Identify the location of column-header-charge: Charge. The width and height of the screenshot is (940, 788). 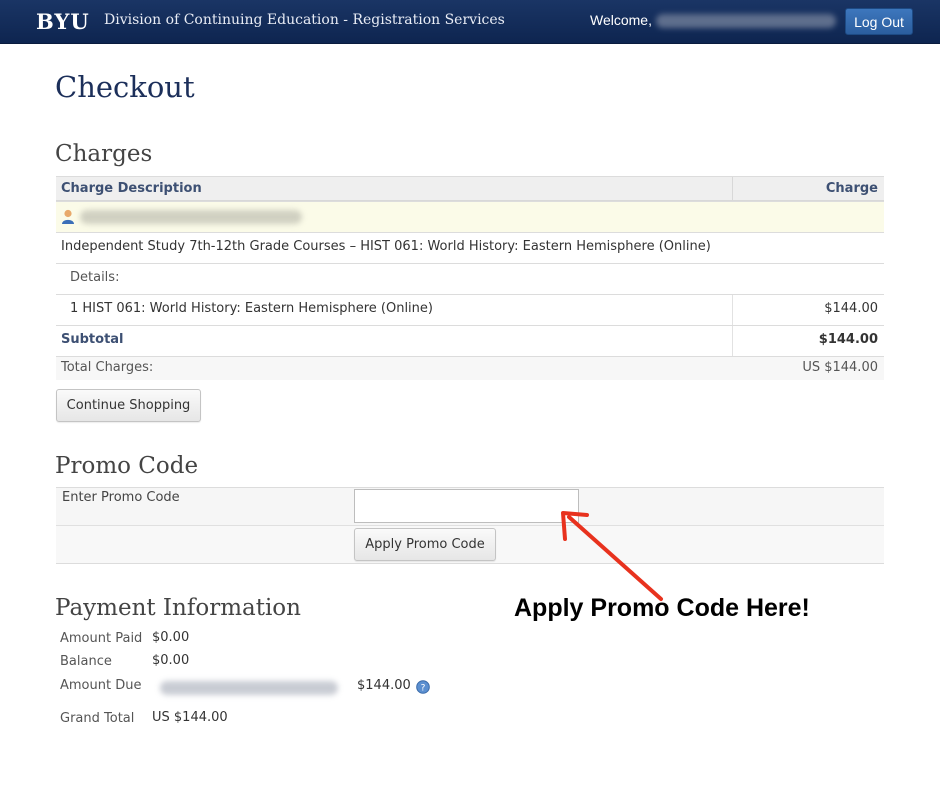
(851, 188).